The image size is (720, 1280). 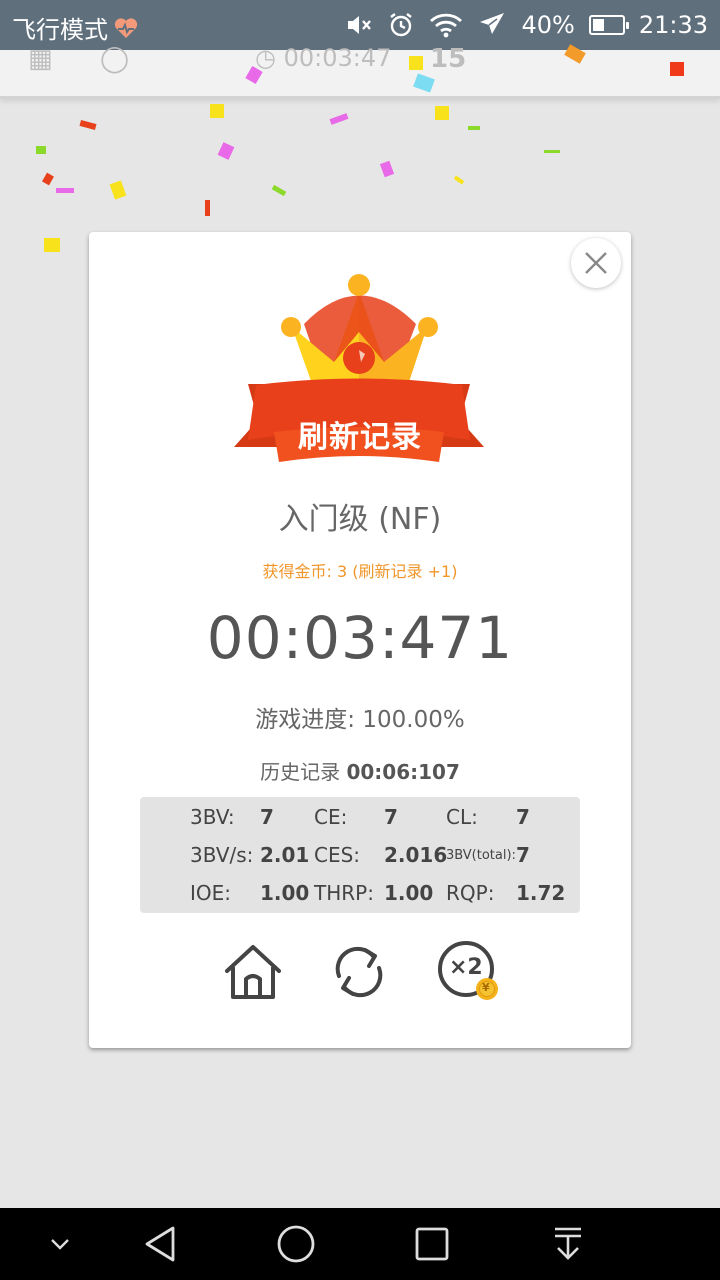 What do you see at coordinates (673, 25) in the screenshot?
I see `clock: 21:33` at bounding box center [673, 25].